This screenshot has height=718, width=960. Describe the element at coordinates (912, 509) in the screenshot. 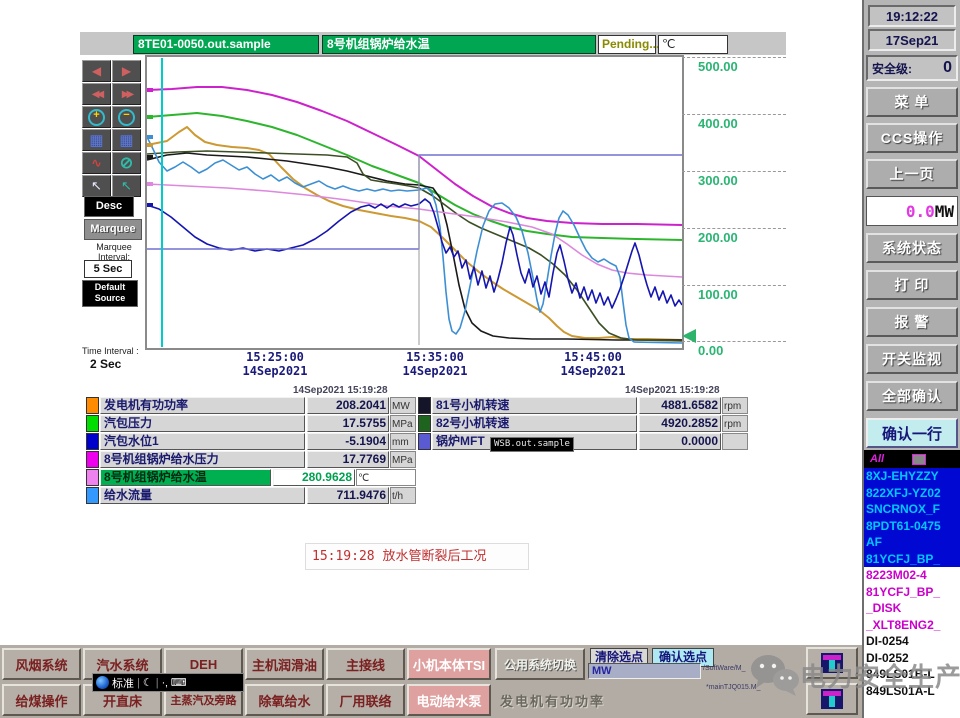

I see `alarm-item: SNCRNOX_F` at that location.